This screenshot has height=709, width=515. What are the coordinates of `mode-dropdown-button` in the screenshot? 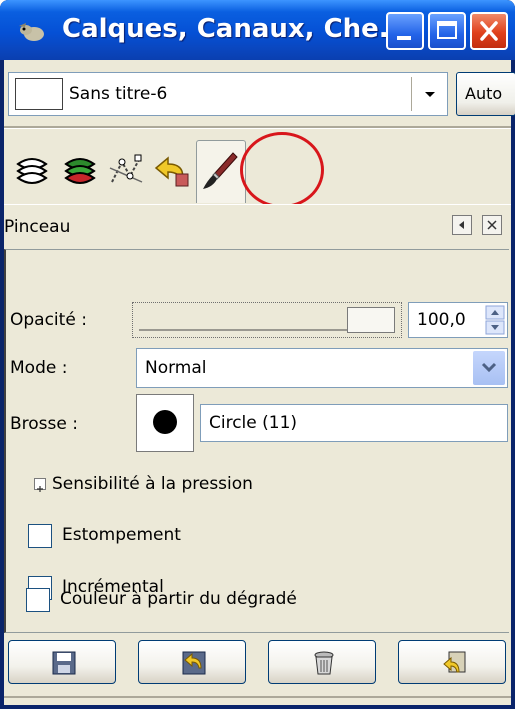 It's located at (489, 368).